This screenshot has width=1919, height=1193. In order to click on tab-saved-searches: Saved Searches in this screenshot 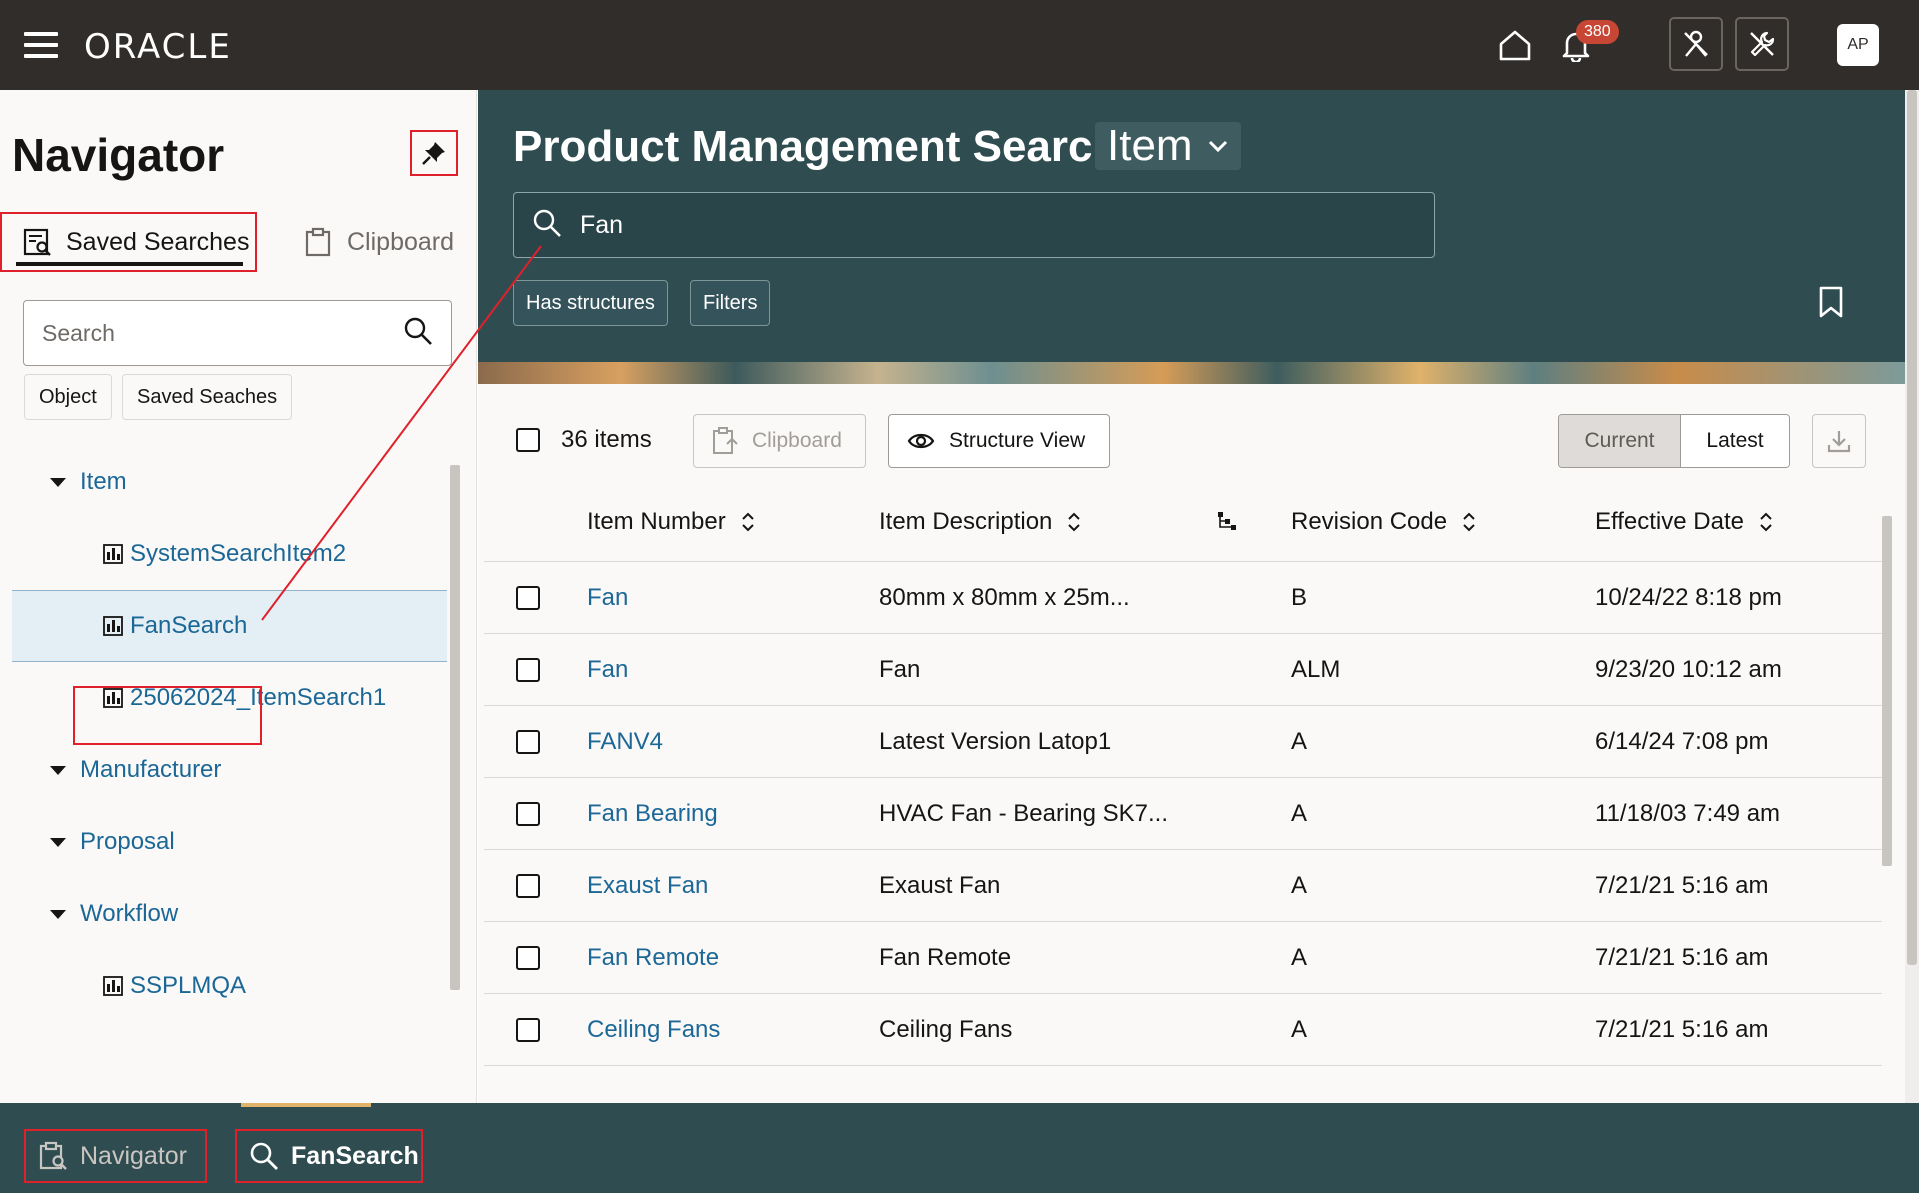, I will do `click(128, 242)`.